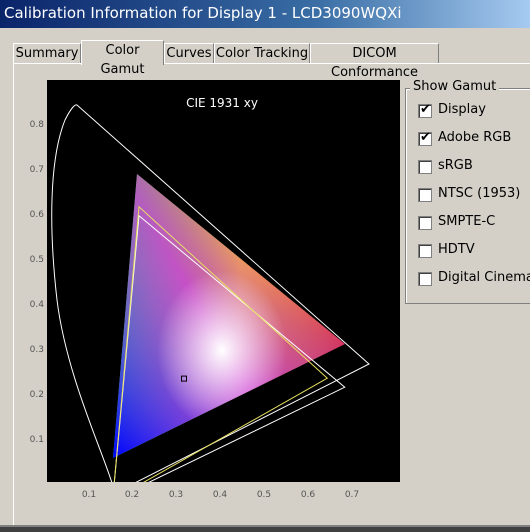 Image resolution: width=530 pixels, height=532 pixels. I want to click on checkbox-label: Display, so click(462, 109).